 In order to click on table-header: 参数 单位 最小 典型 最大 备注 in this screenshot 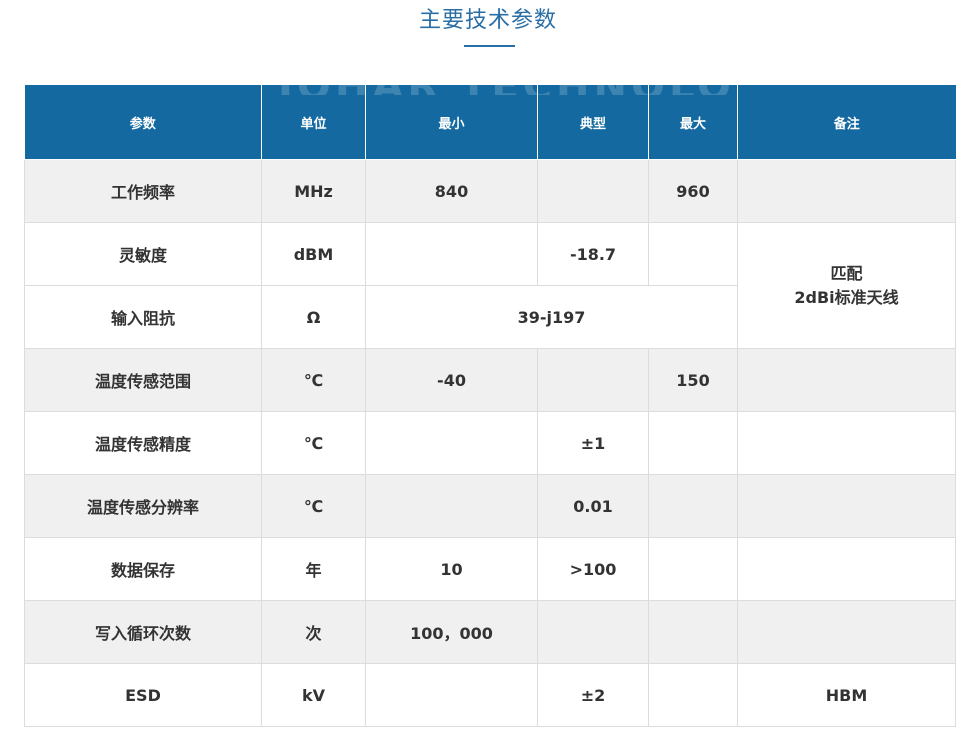, I will do `click(490, 122)`.